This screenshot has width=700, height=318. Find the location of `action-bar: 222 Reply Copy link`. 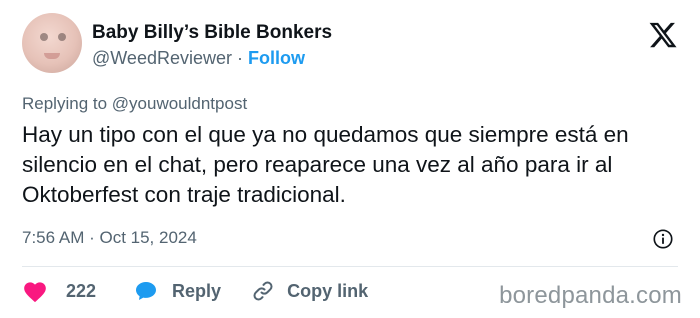

action-bar: 222 Reply Copy link is located at coordinates (195, 291).